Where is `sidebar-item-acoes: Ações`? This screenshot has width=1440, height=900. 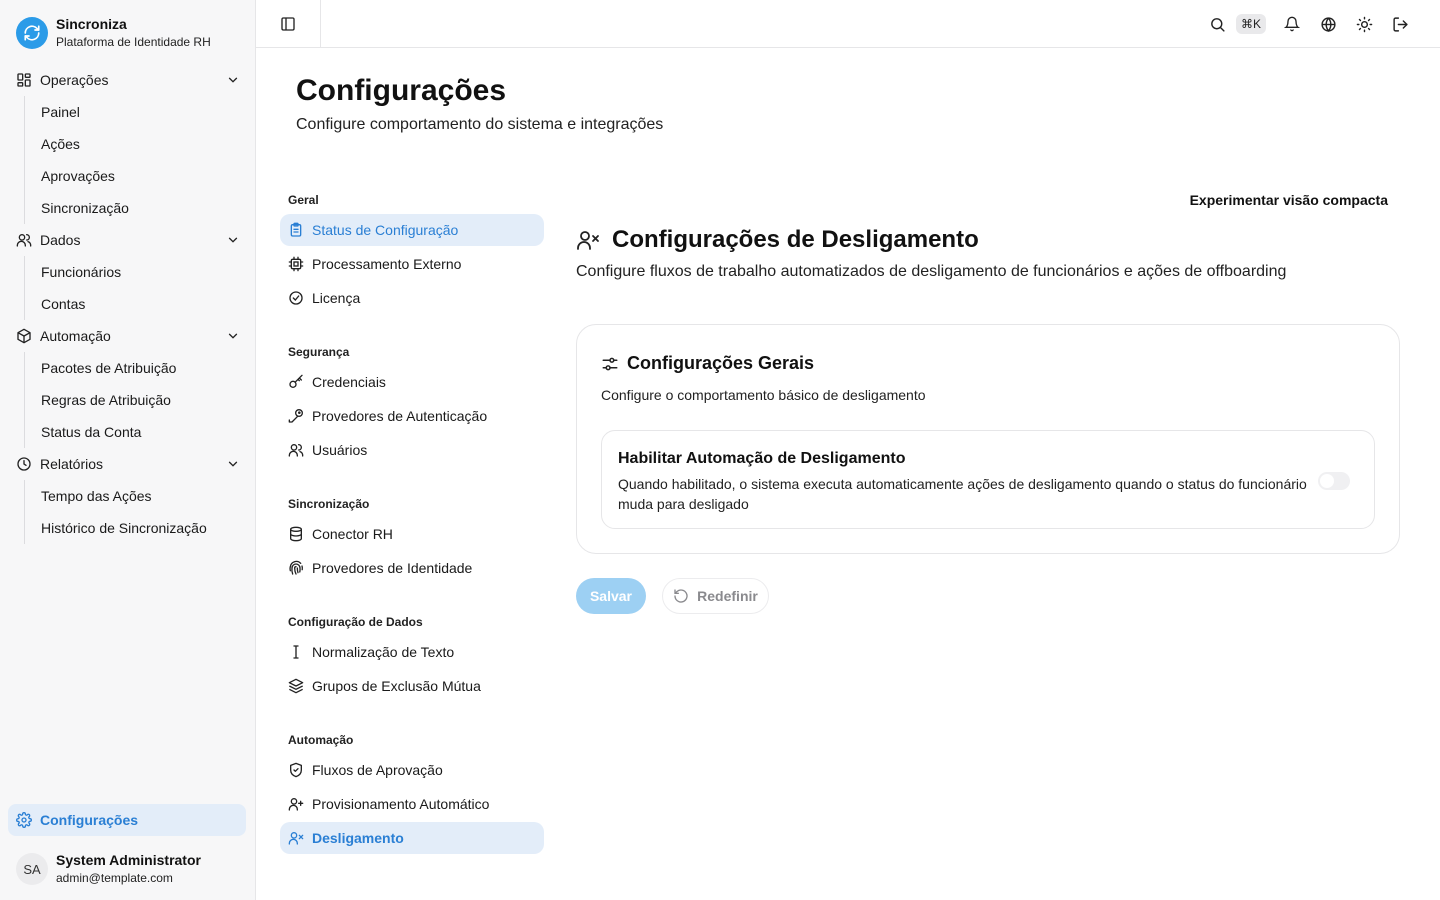
sidebar-item-acoes: Ações is located at coordinates (136, 144).